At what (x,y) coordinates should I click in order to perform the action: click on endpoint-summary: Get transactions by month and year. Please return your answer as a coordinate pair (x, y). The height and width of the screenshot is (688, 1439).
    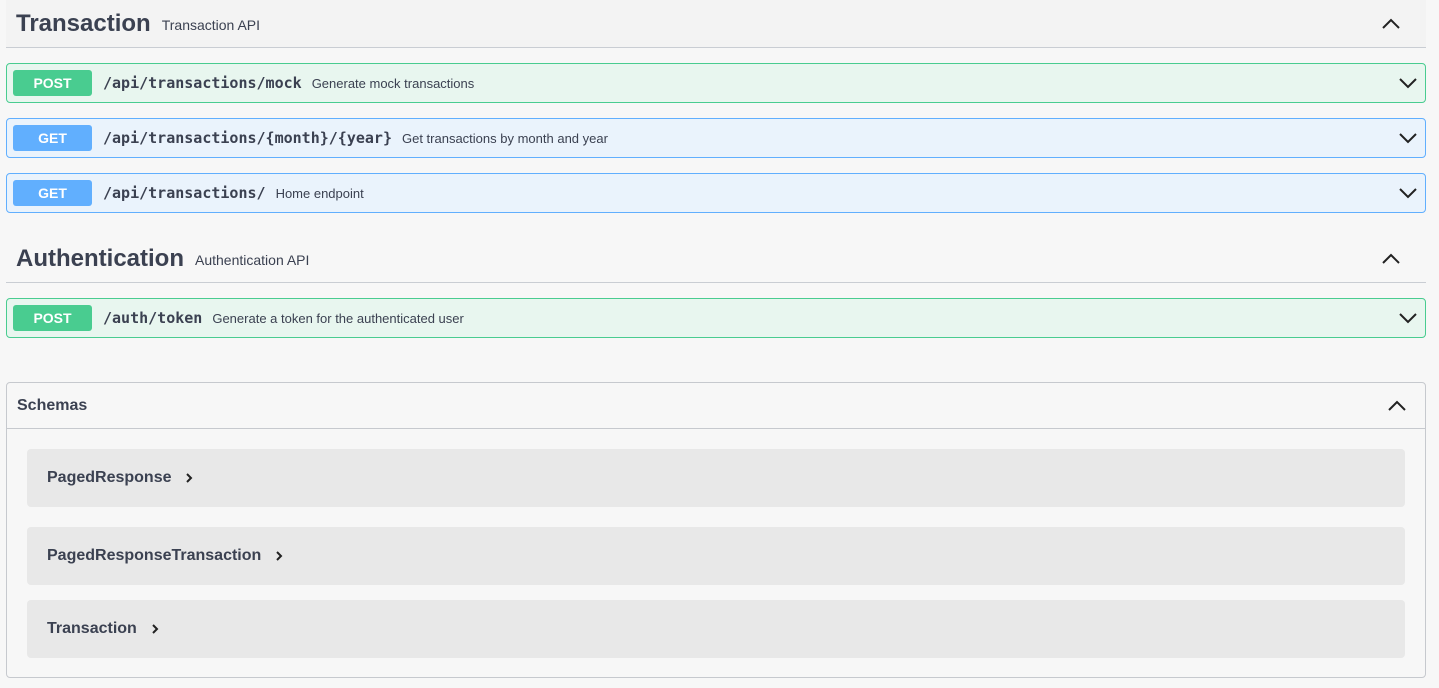
    Looking at the image, I should click on (504, 138).